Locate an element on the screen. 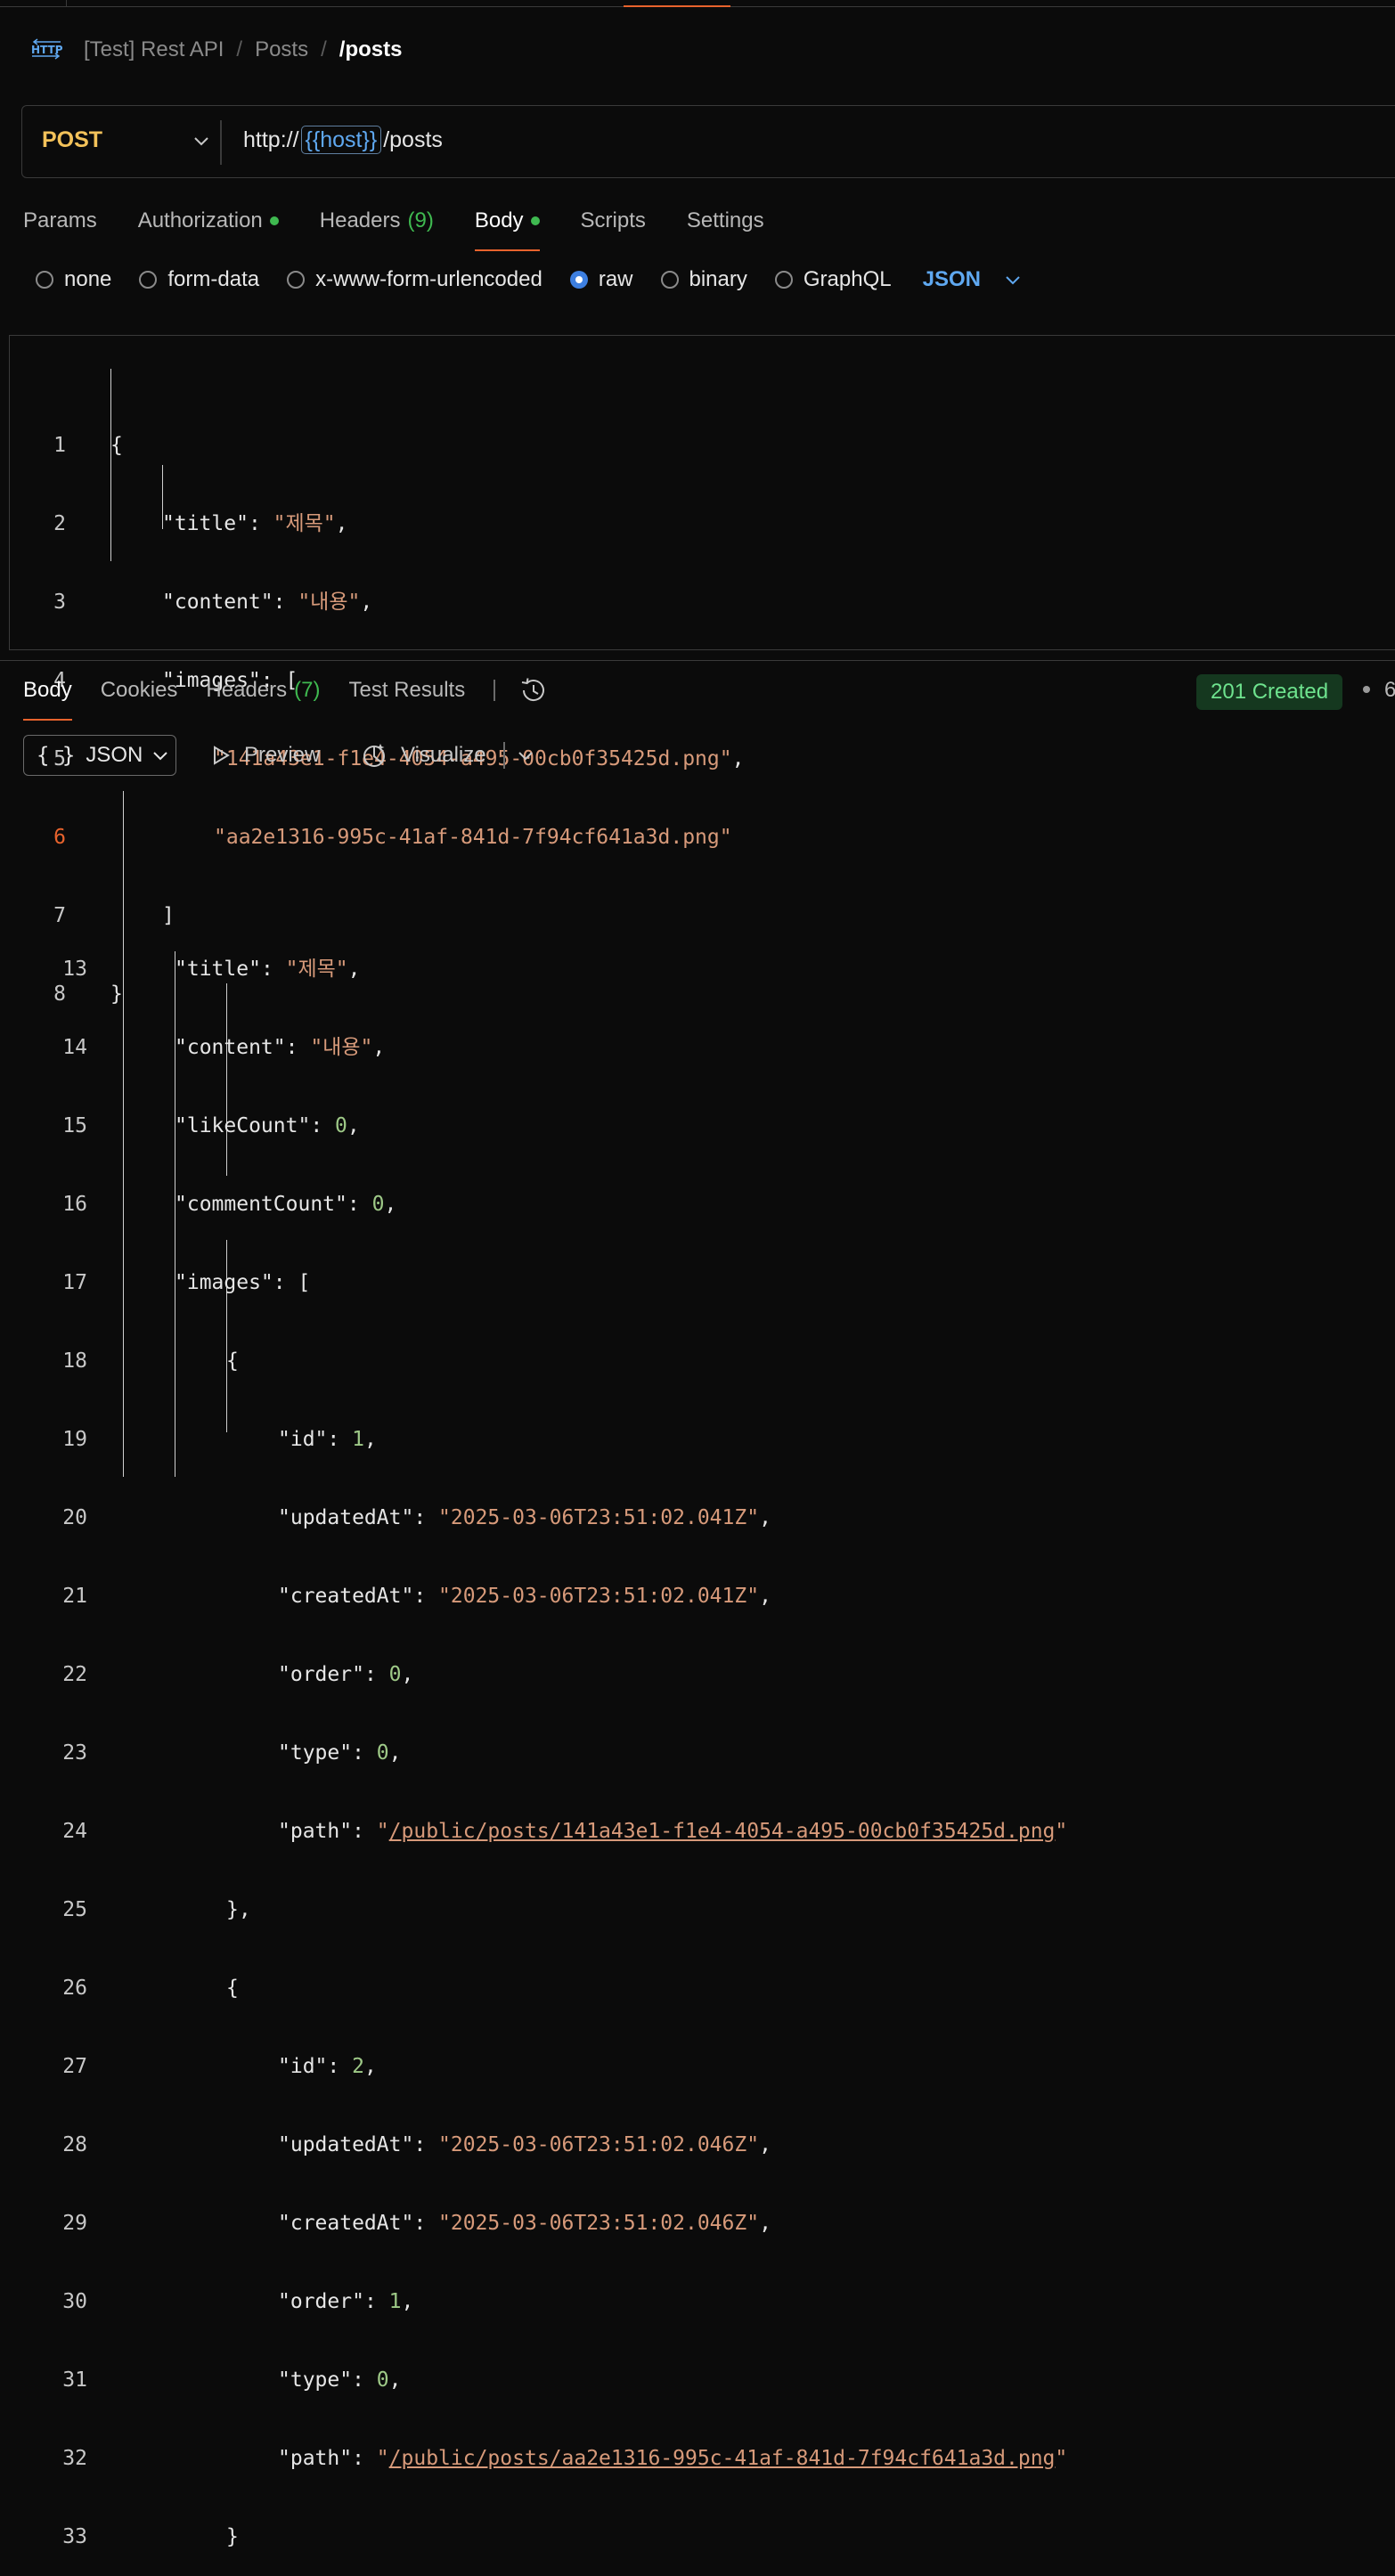 The width and height of the screenshot is (1395, 2576). tab-label: Params is located at coordinates (60, 220).